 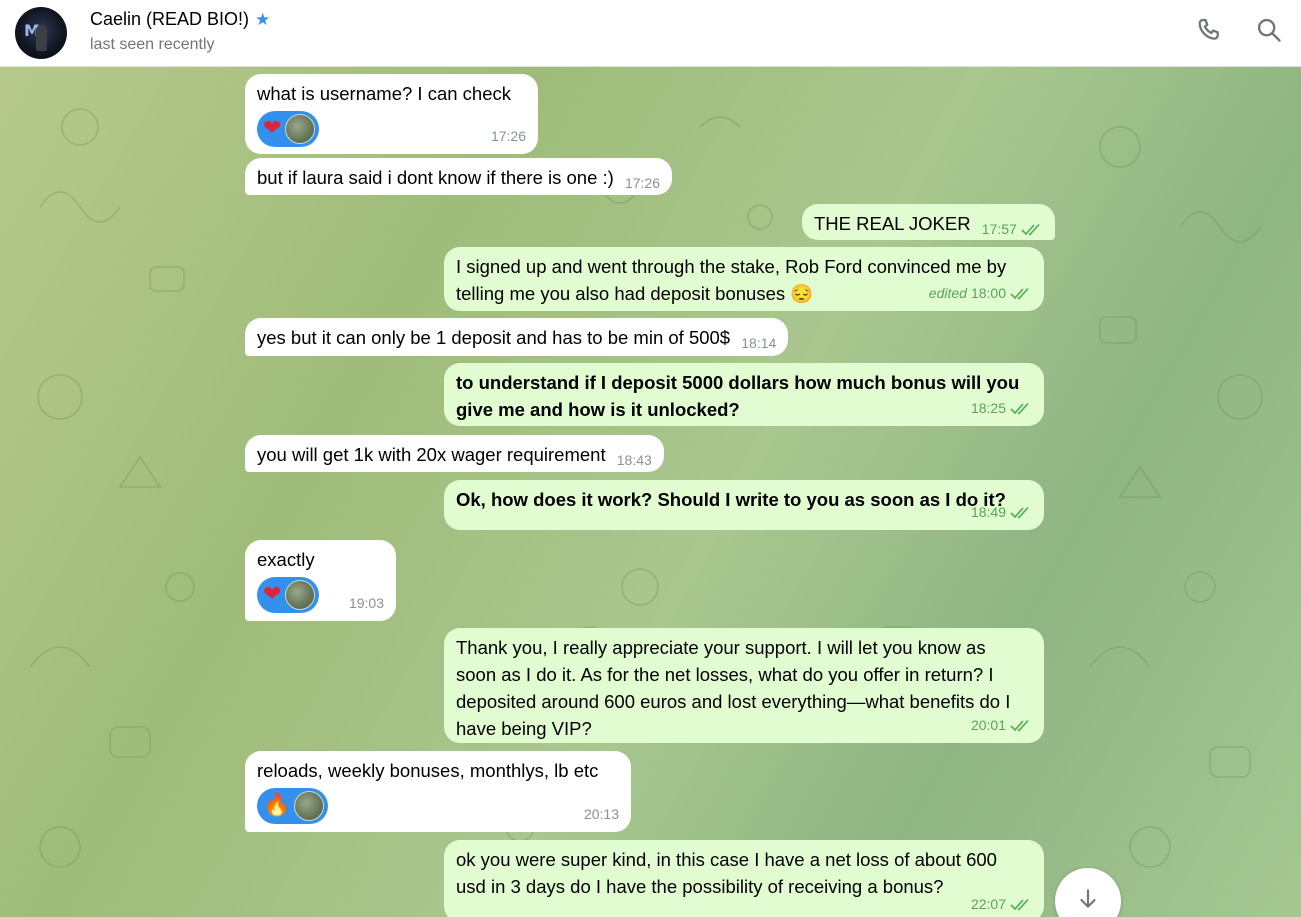 What do you see at coordinates (1012, 229) in the screenshot?
I see `message-time: 17:57` at bounding box center [1012, 229].